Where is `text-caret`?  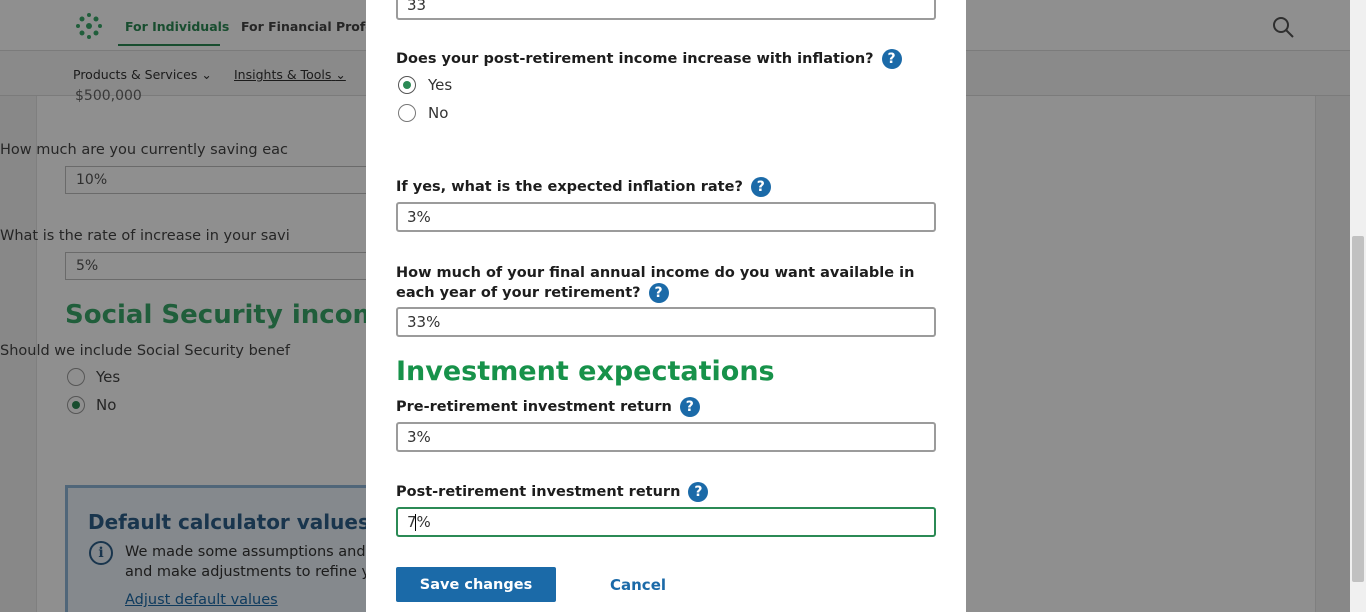 text-caret is located at coordinates (415, 522).